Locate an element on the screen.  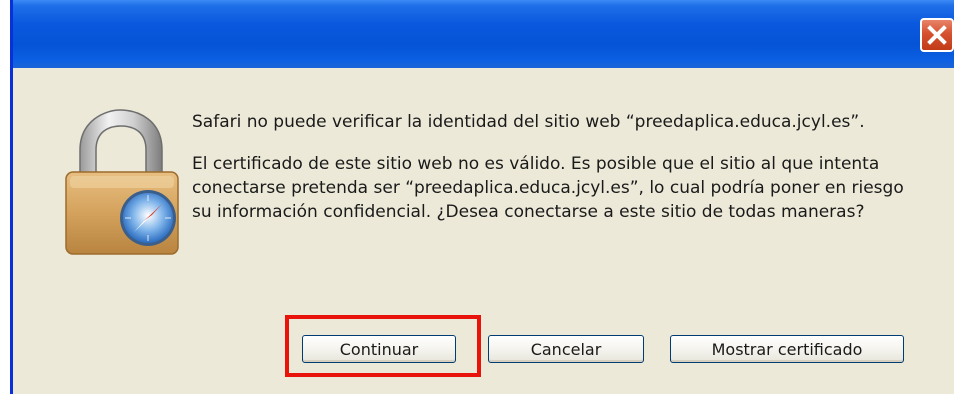
lock-icon is located at coordinates (122, 182).